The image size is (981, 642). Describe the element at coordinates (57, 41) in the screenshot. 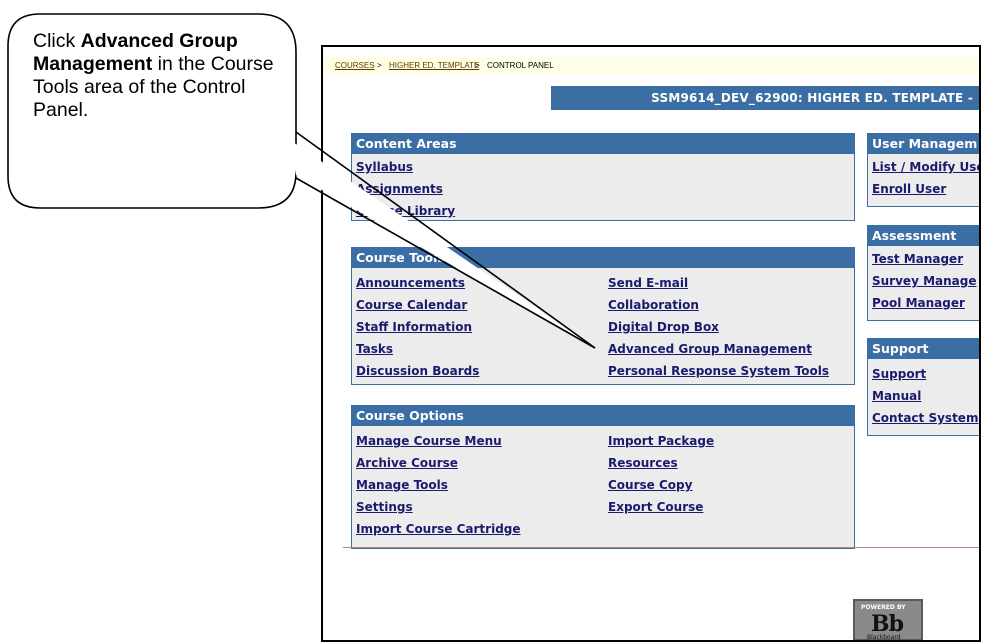

I see `callout-text-before: Click` at that location.